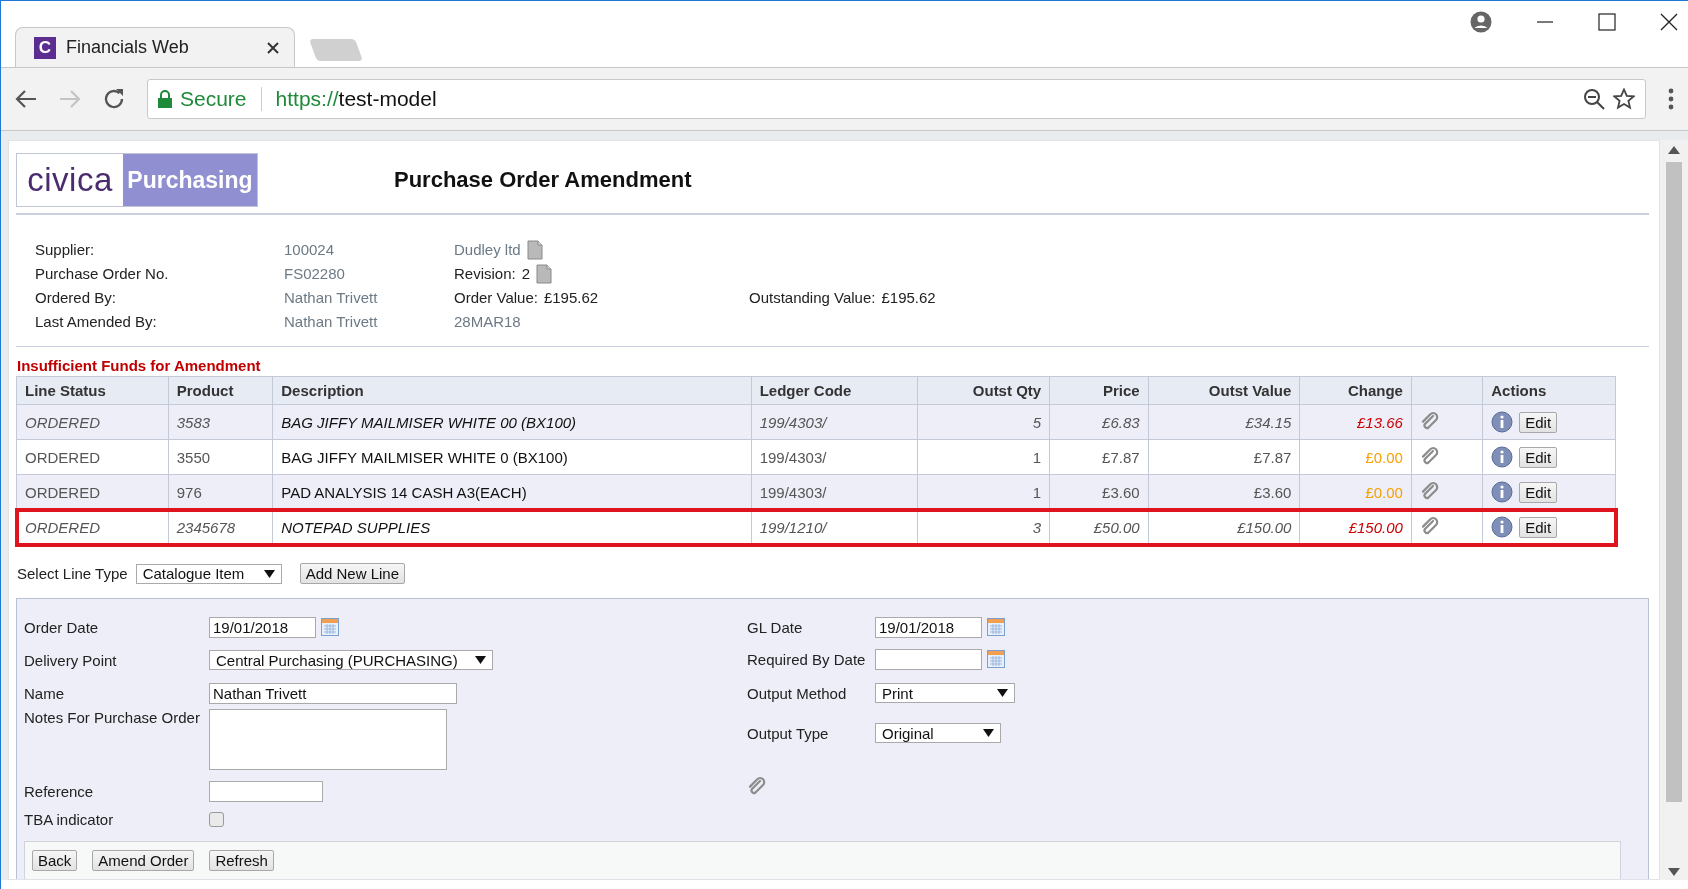  I want to click on field-label: Reference, so click(59, 791).